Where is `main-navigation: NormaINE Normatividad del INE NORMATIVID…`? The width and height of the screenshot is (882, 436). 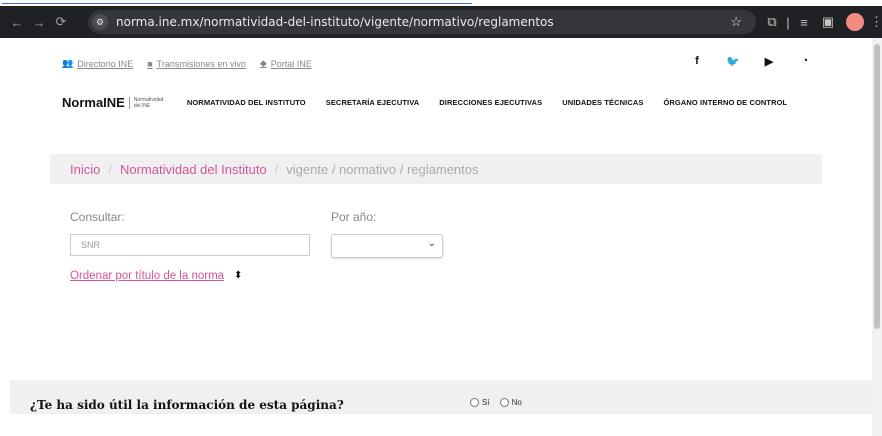 main-navigation: NormaINE Normatividad del INE NORMATIVID… is located at coordinates (424, 102).